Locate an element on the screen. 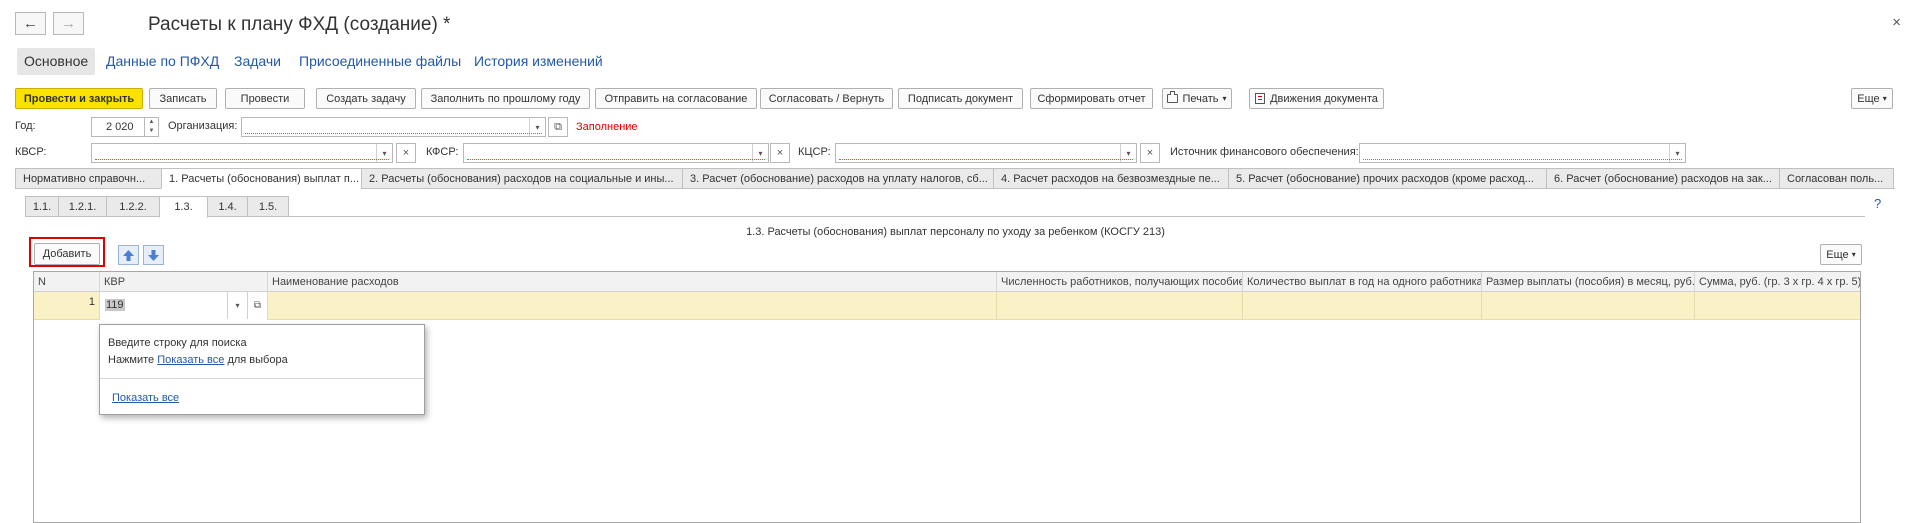 The image size is (1911, 523). movements-icon is located at coordinates (1260, 98).